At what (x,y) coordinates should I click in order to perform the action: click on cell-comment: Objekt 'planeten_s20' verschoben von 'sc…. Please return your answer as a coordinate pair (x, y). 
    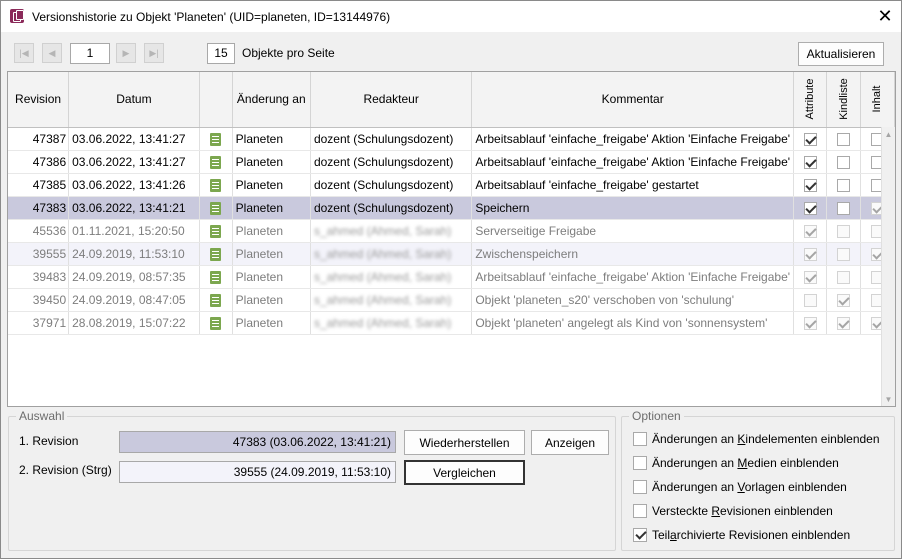
    Looking at the image, I should click on (633, 300).